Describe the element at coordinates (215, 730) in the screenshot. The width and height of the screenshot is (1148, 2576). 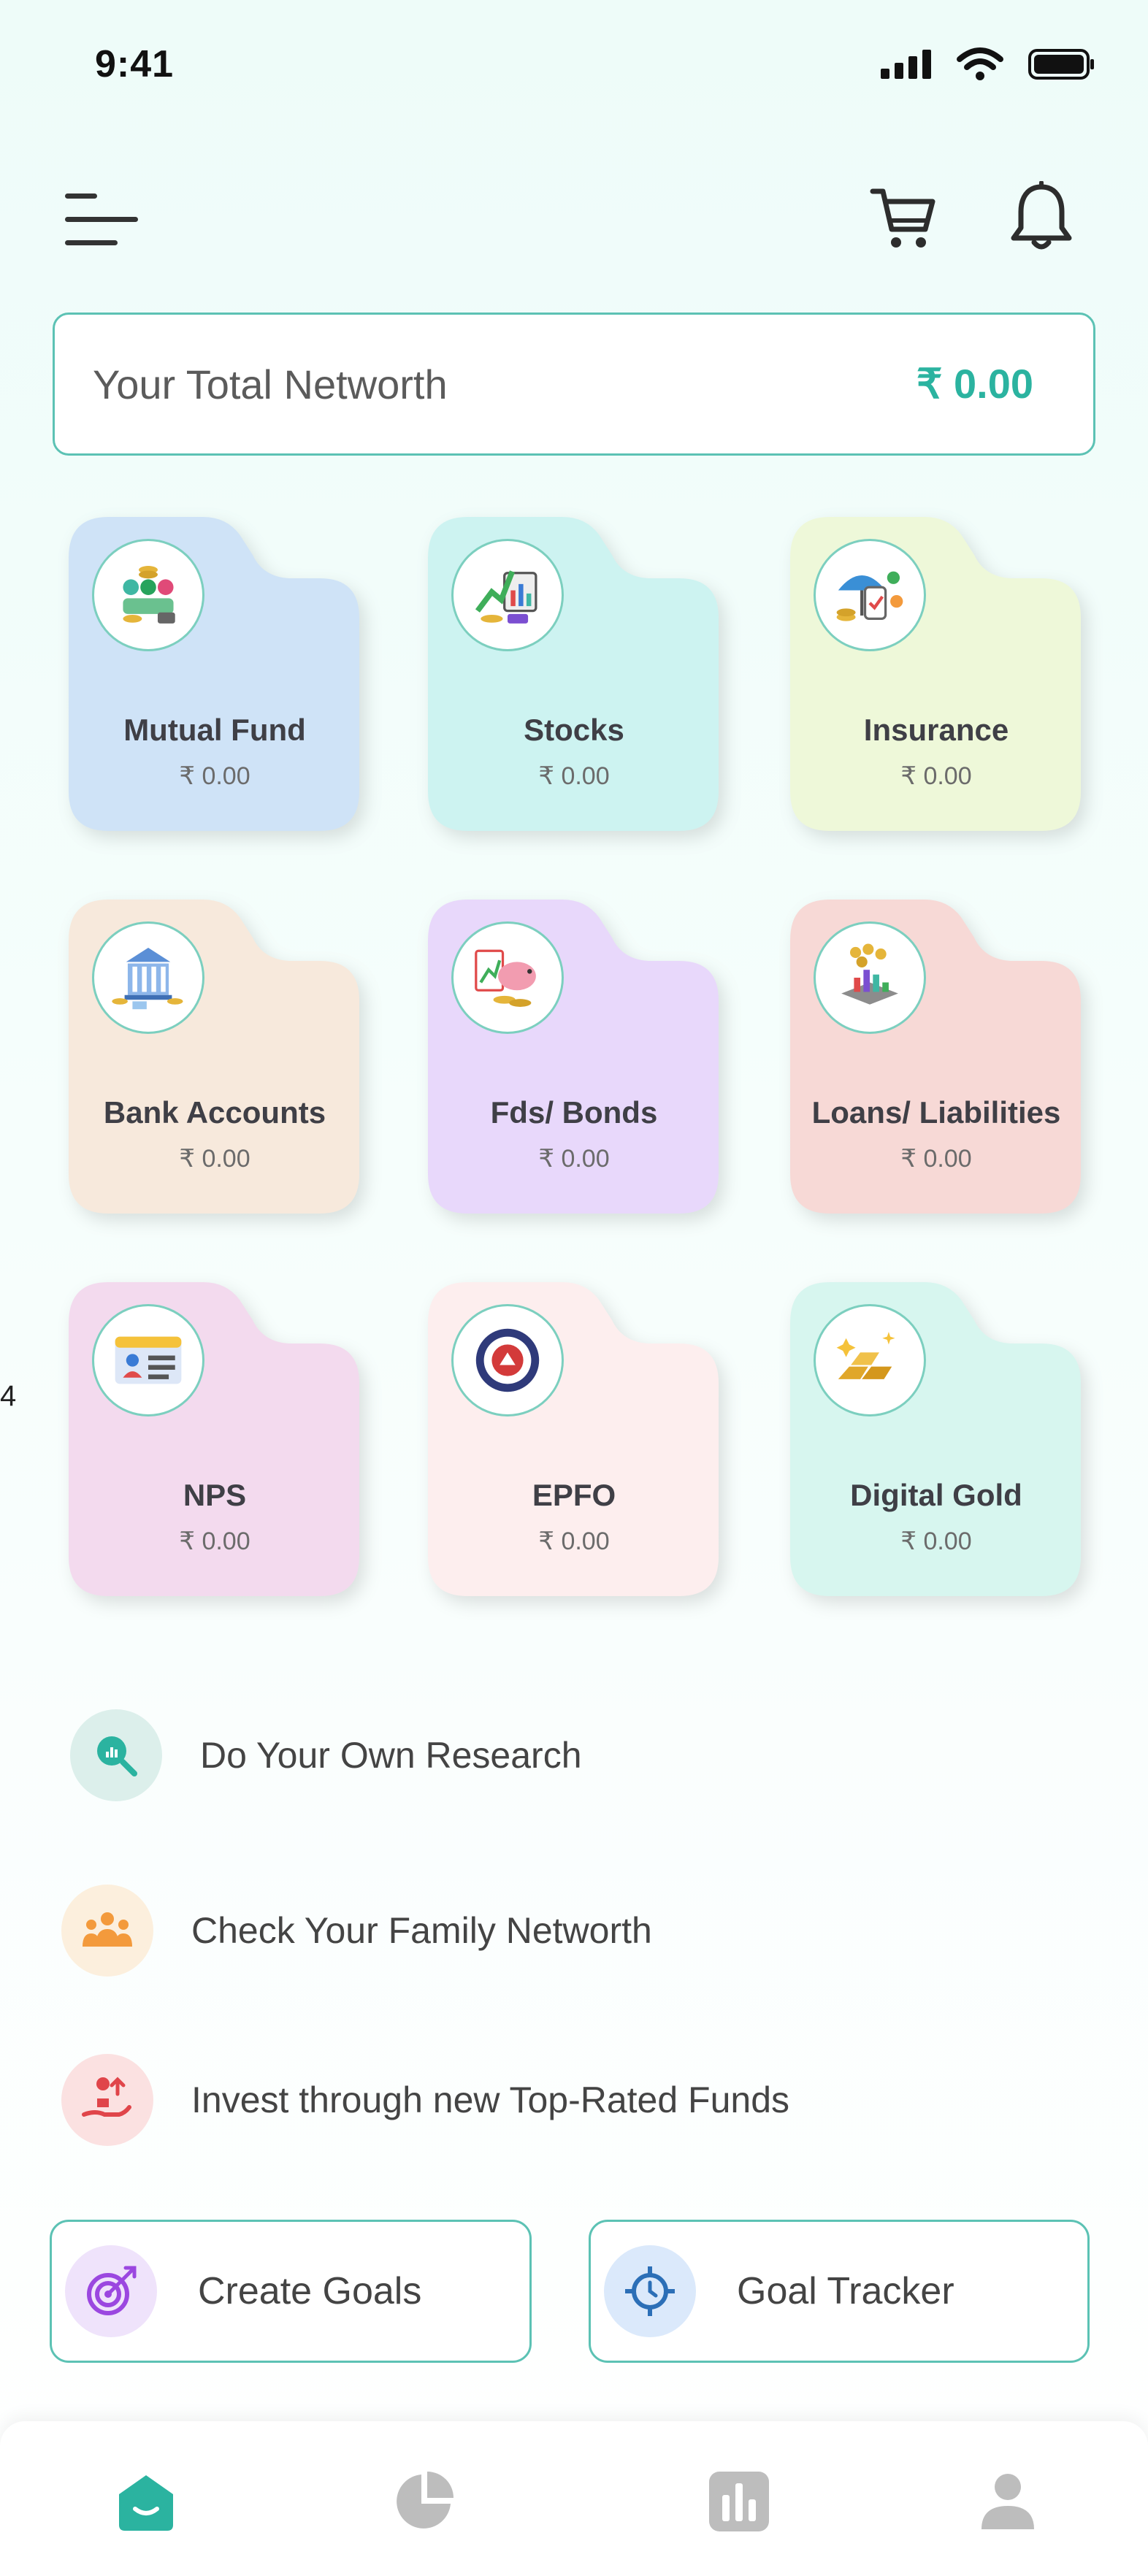
I see `asset-title: Mutual Fund` at that location.